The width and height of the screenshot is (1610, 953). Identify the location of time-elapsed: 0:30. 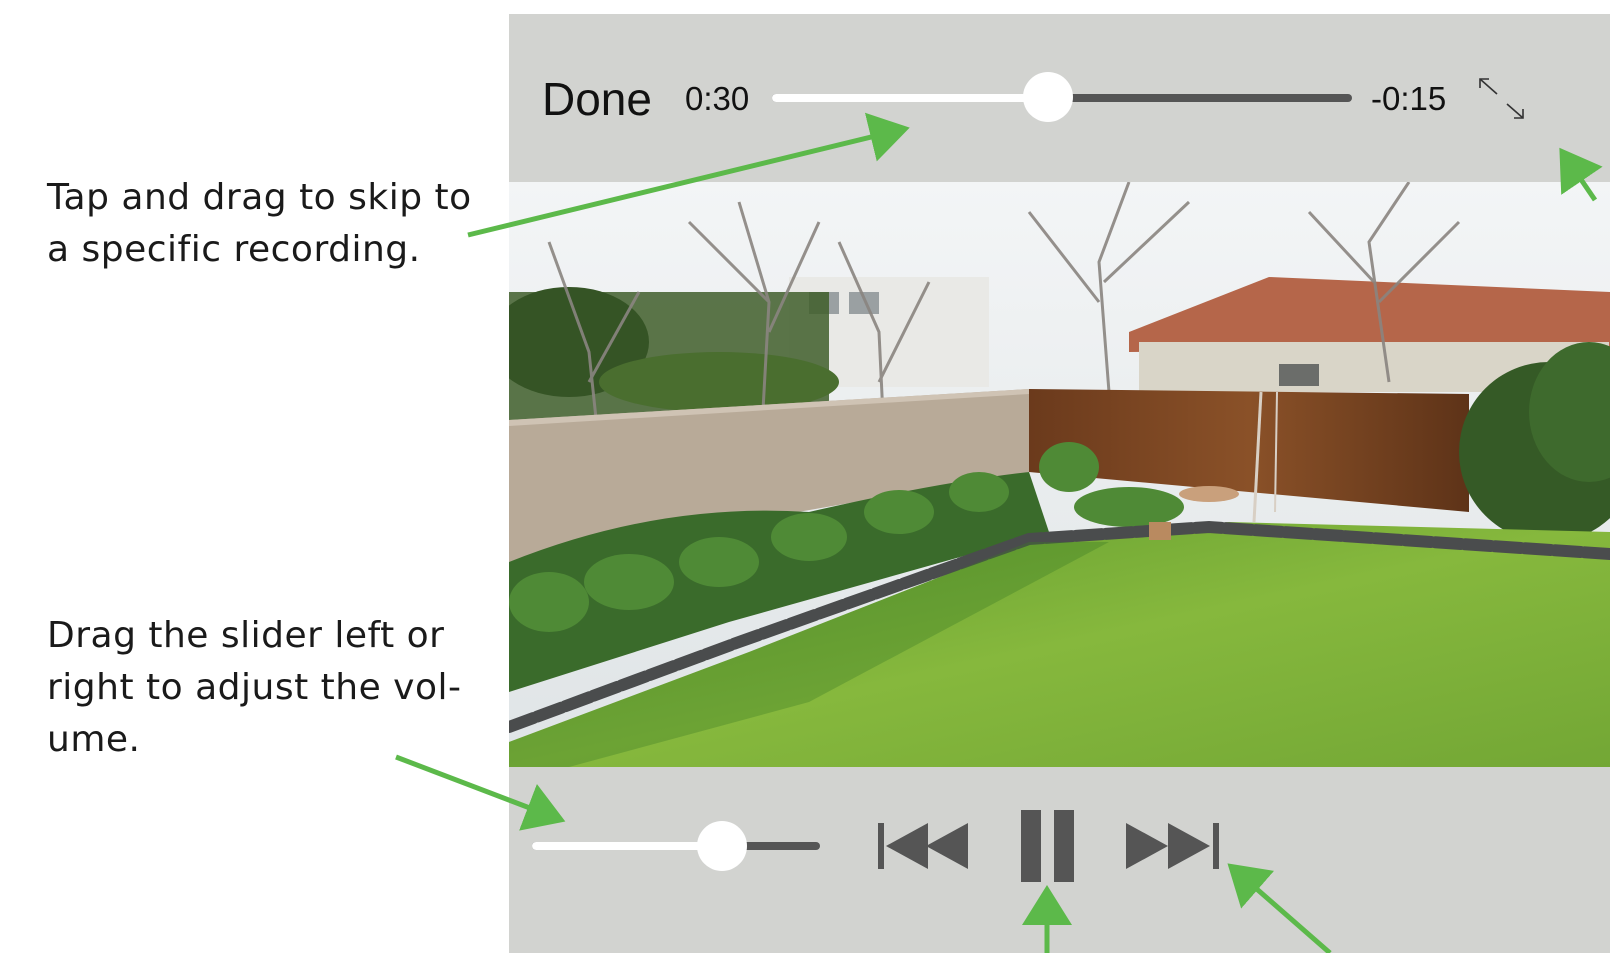
(717, 98).